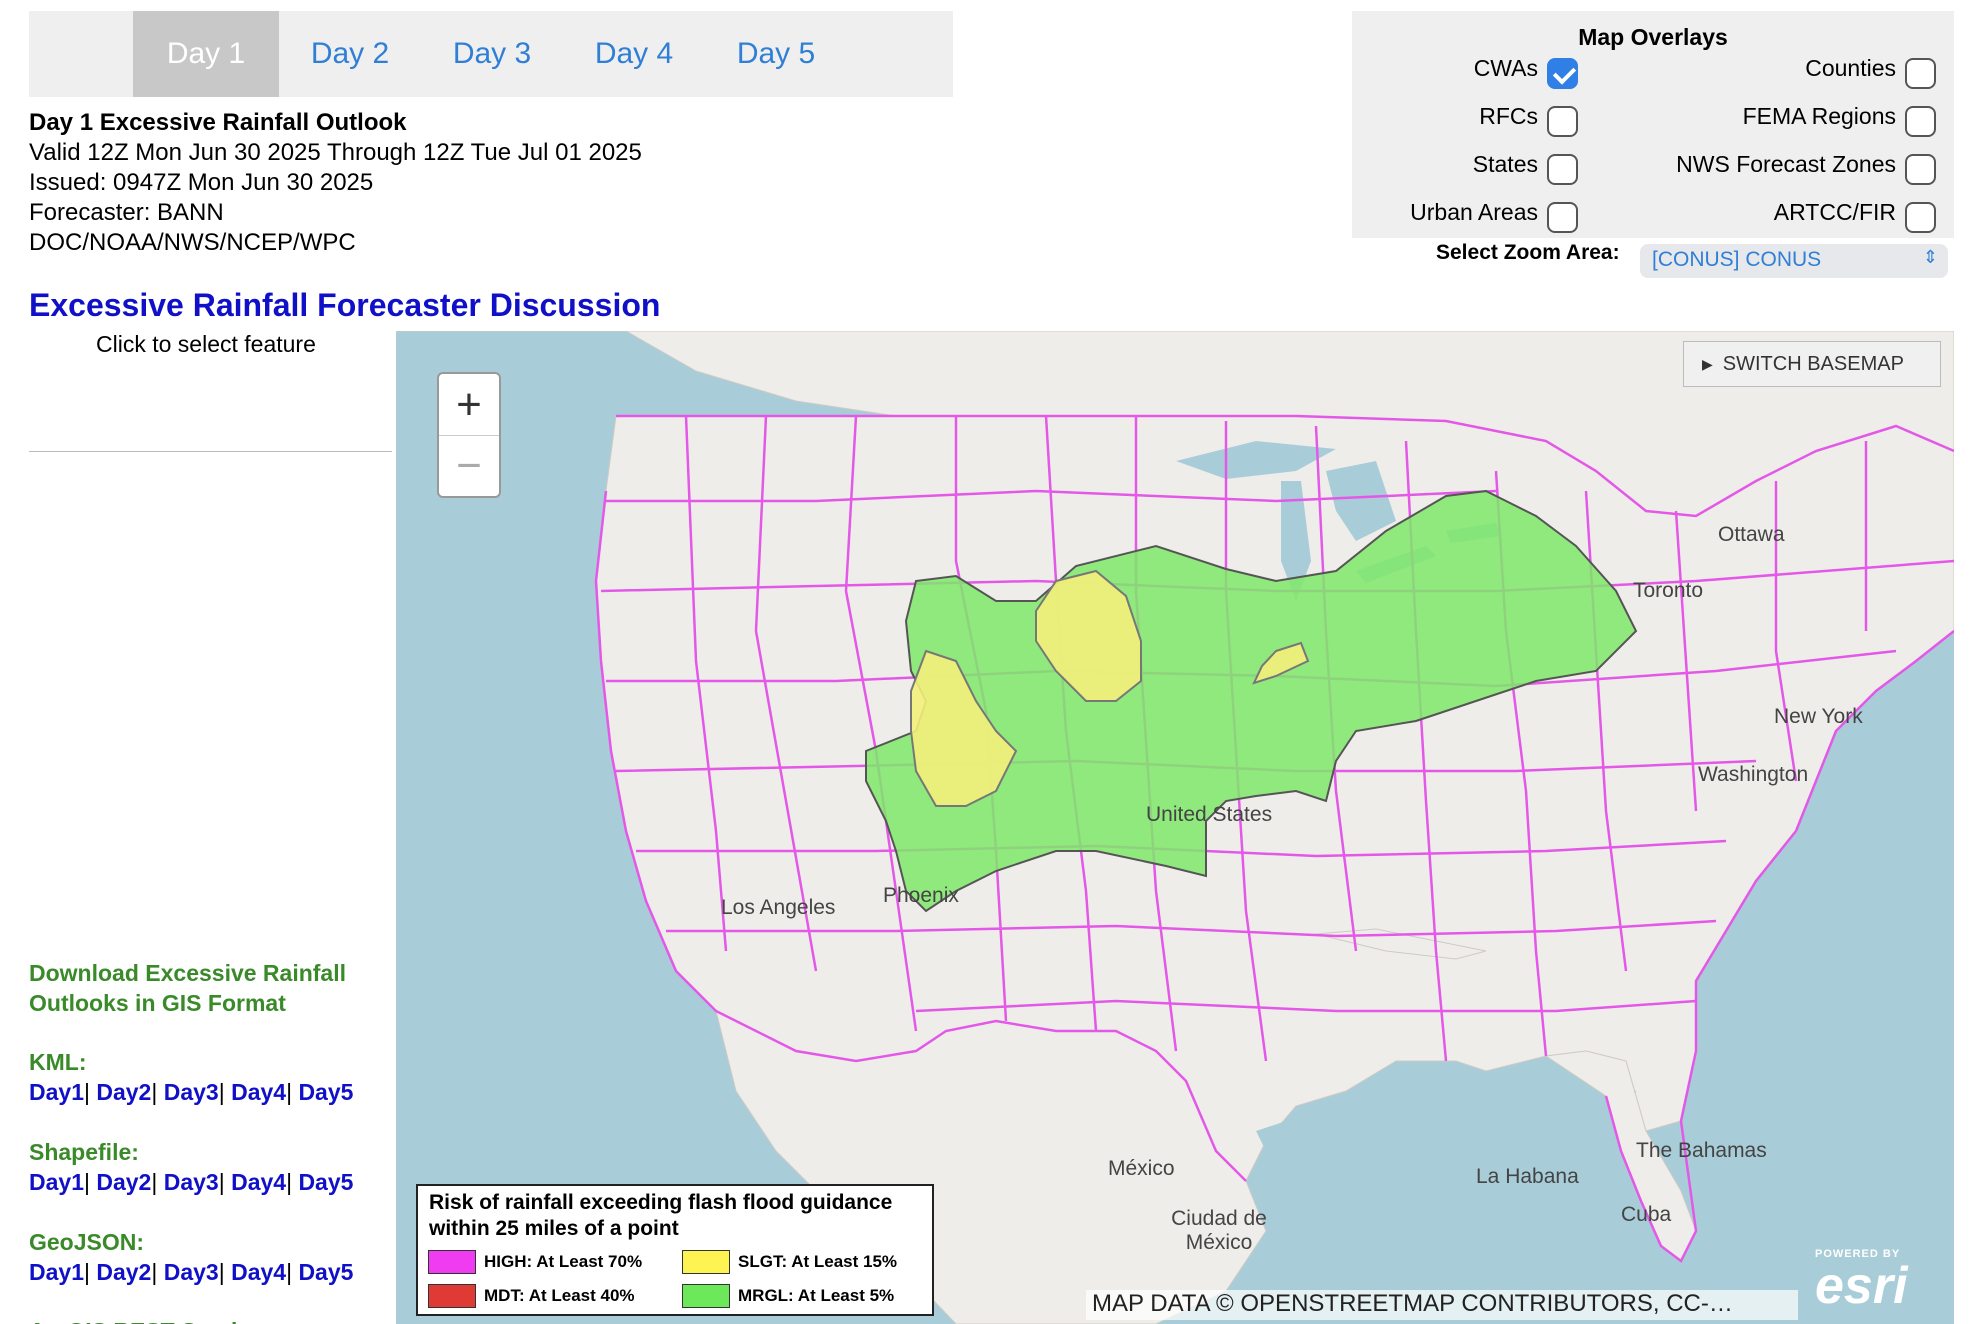  Describe the element at coordinates (258, 1182) in the screenshot. I see `shapefile-day4-link: Day4` at that location.